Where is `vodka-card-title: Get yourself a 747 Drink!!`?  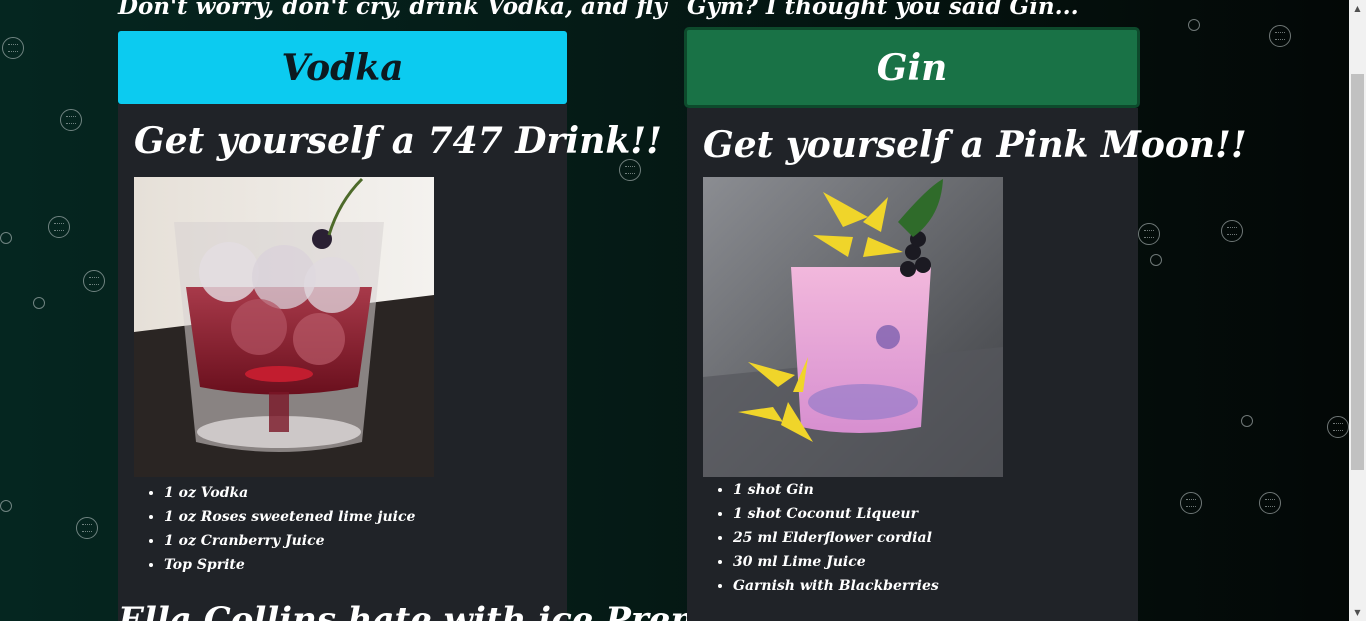
vodka-card-title: Get yourself a 747 Drink!! is located at coordinates (398, 141).